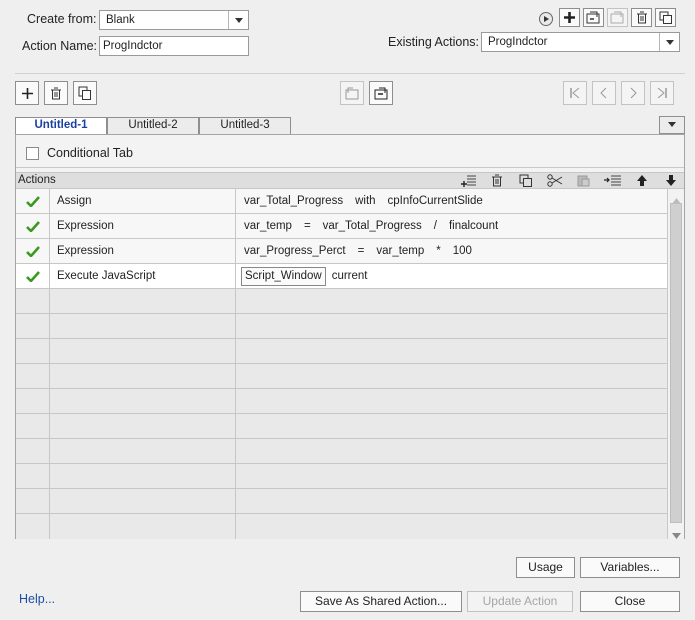 The image size is (695, 620). Describe the element at coordinates (434, 42) in the screenshot. I see `existing-actions-label: Existing Actions:` at that location.